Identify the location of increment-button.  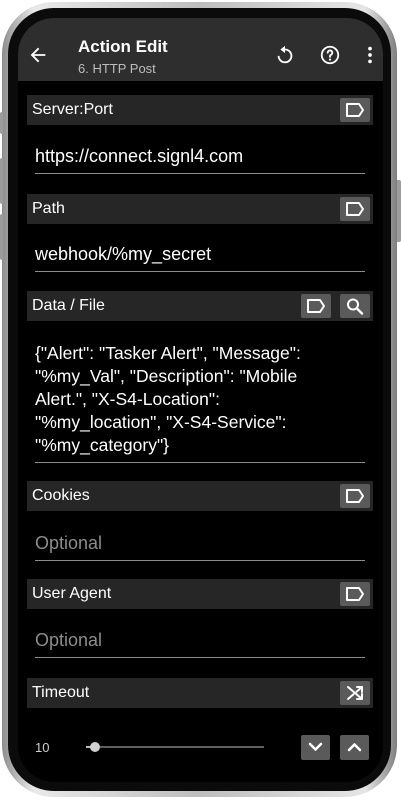
(354, 747).